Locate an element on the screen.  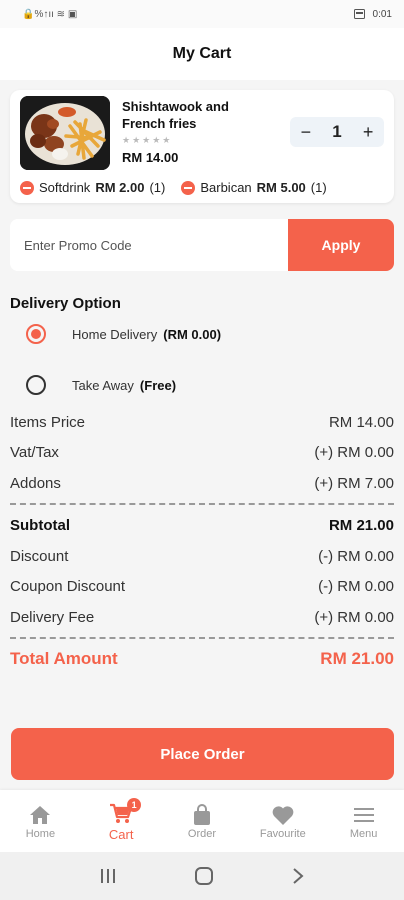
back-chevron-icon is located at coordinates (298, 876).